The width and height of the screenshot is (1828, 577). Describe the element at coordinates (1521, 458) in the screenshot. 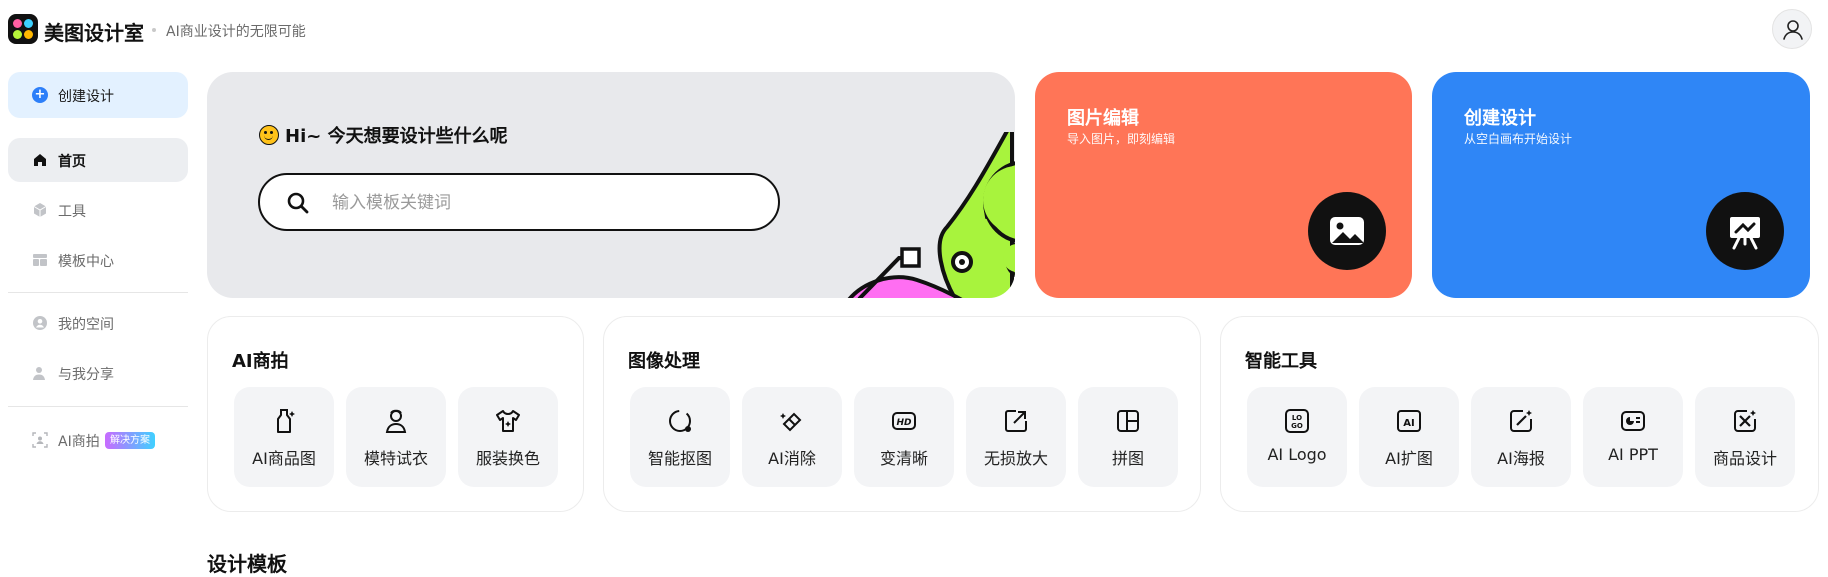

I see `tool-label: AI海报` at that location.